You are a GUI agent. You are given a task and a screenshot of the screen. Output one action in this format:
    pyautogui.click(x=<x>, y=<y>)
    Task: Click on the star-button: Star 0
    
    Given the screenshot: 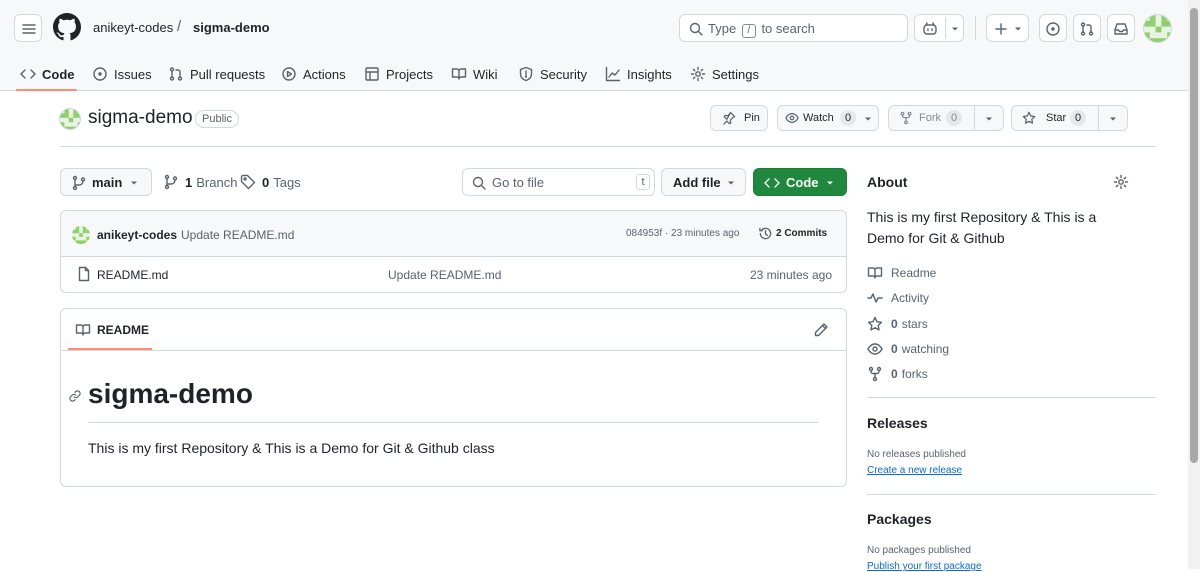 What is the action you would take?
    pyautogui.click(x=1069, y=118)
    